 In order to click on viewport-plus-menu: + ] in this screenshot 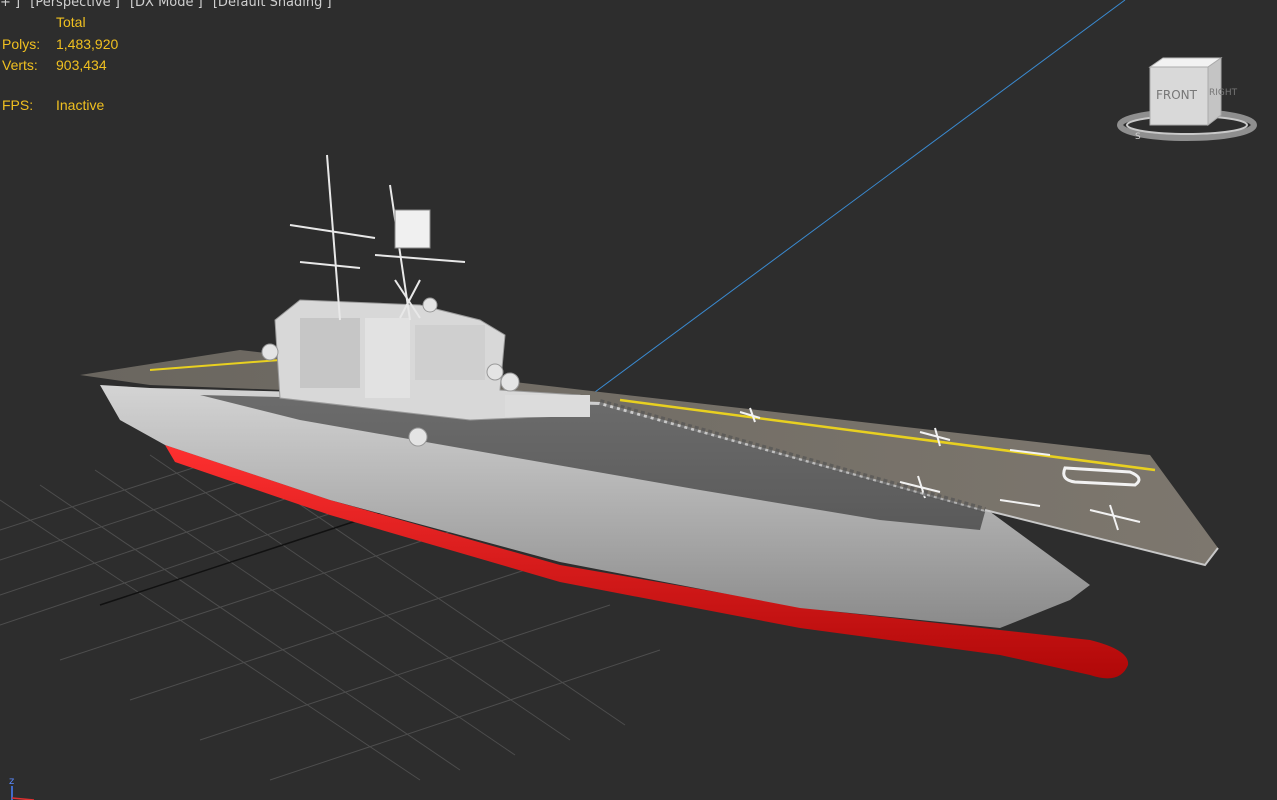, I will do `click(10, 5)`.